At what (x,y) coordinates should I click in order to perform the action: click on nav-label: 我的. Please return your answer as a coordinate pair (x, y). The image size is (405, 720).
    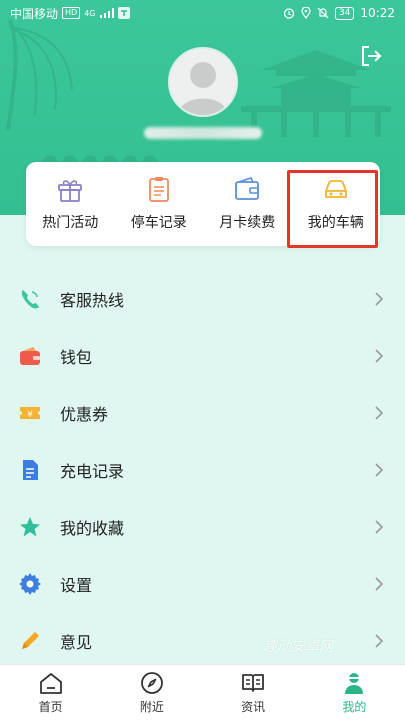
    Looking at the image, I should click on (354, 707).